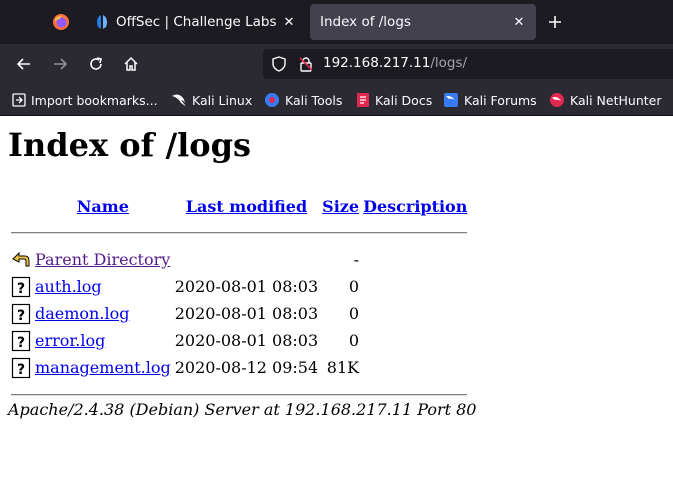  I want to click on name-cell: auth.log, so click(103, 286).